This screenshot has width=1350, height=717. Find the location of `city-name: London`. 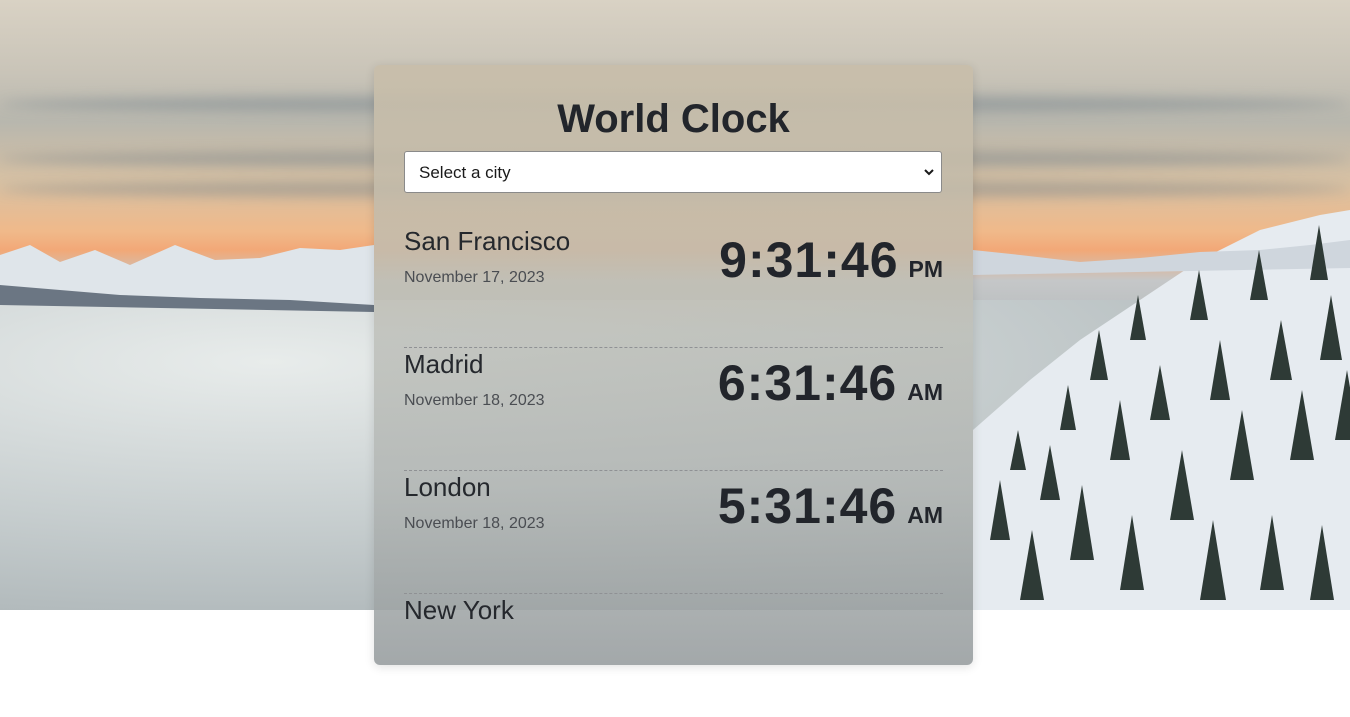

city-name: London is located at coordinates (447, 487).